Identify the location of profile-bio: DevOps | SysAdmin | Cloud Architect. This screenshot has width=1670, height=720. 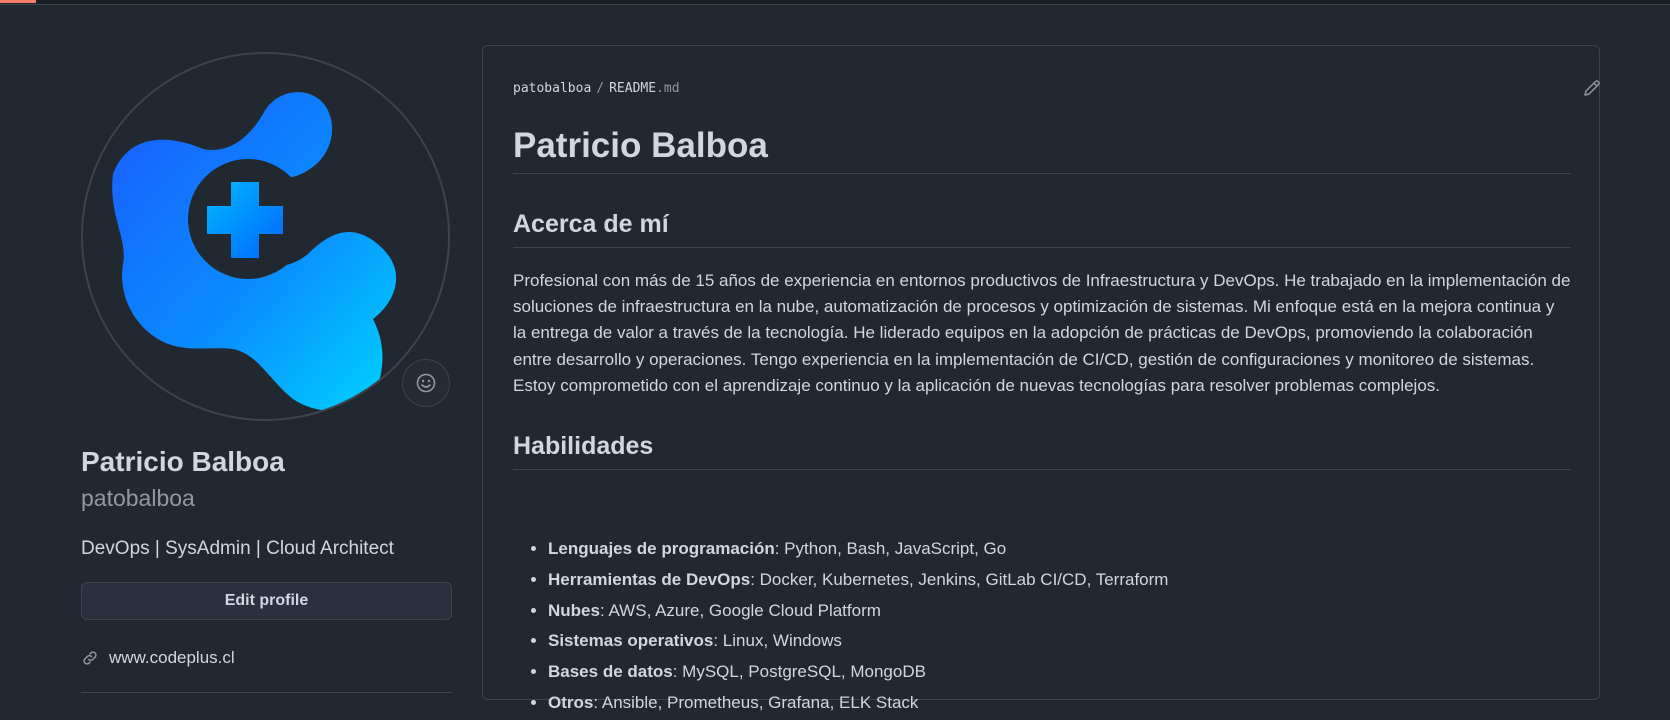
(237, 548).